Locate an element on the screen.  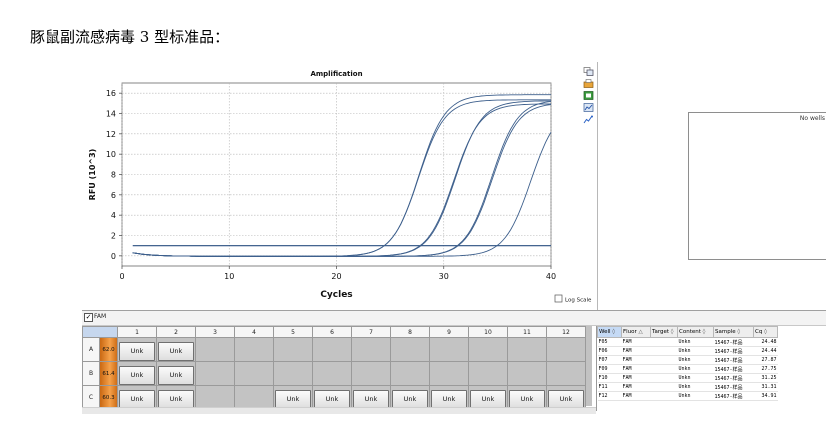
table-row: F07 FAM Unkn 15467-样品 27.87 is located at coordinates (687, 360).